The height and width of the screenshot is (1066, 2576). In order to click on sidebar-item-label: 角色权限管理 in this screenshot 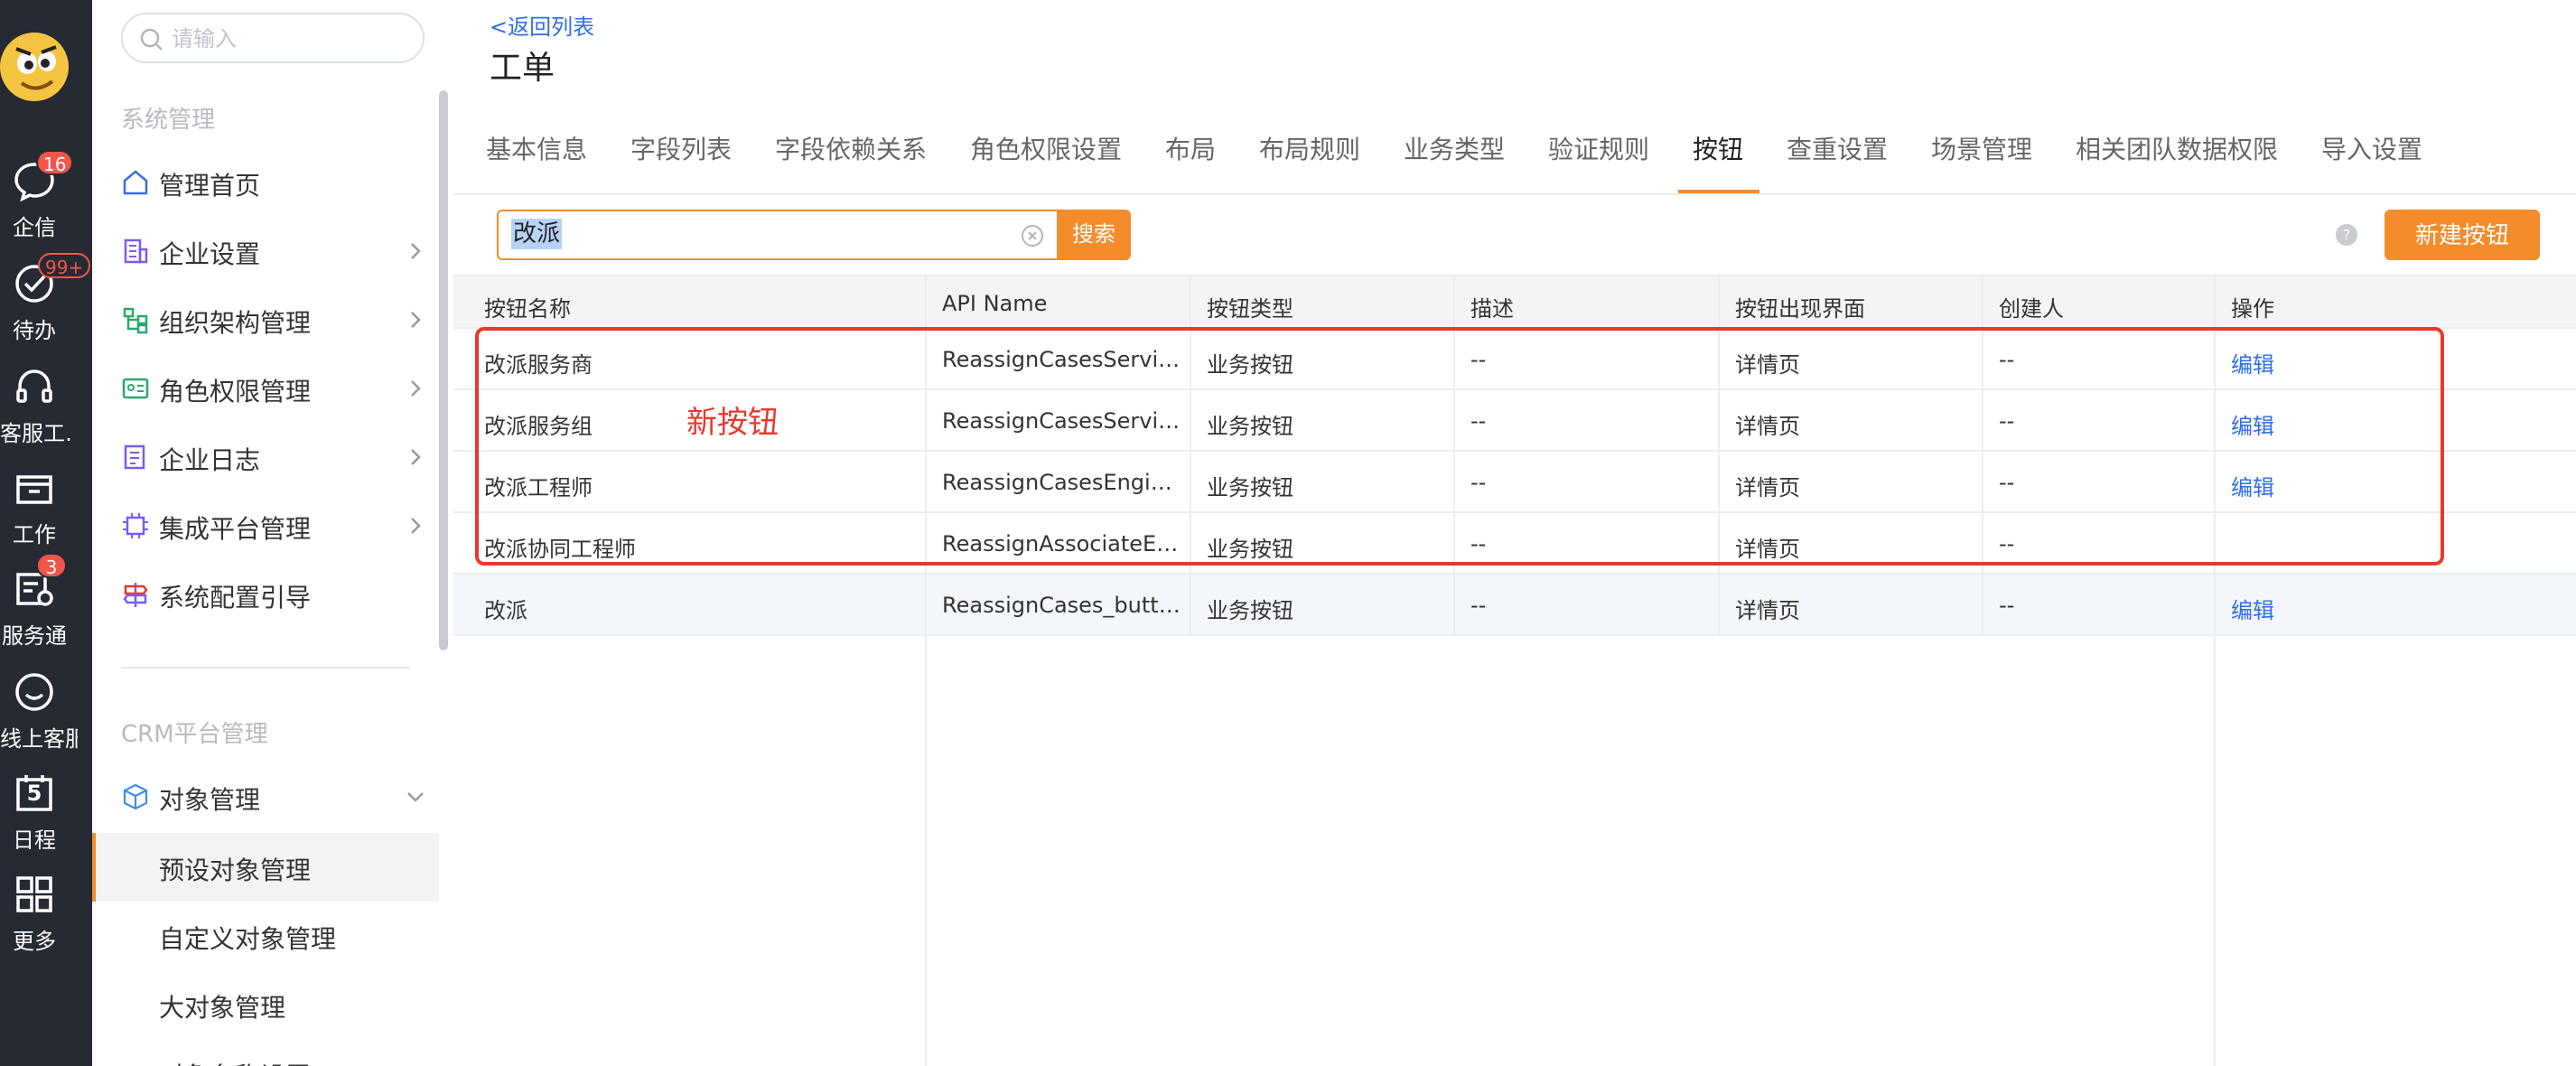, I will do `click(236, 392)`.